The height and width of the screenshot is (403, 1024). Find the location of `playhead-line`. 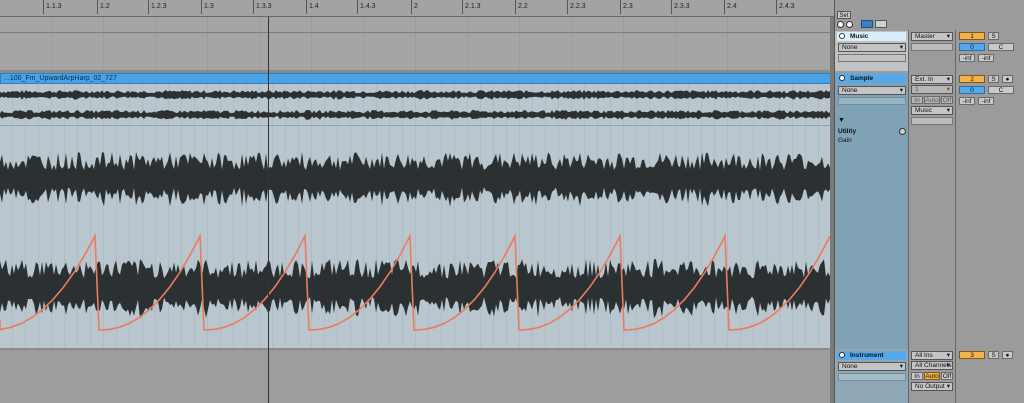

playhead-line is located at coordinates (268, 210).